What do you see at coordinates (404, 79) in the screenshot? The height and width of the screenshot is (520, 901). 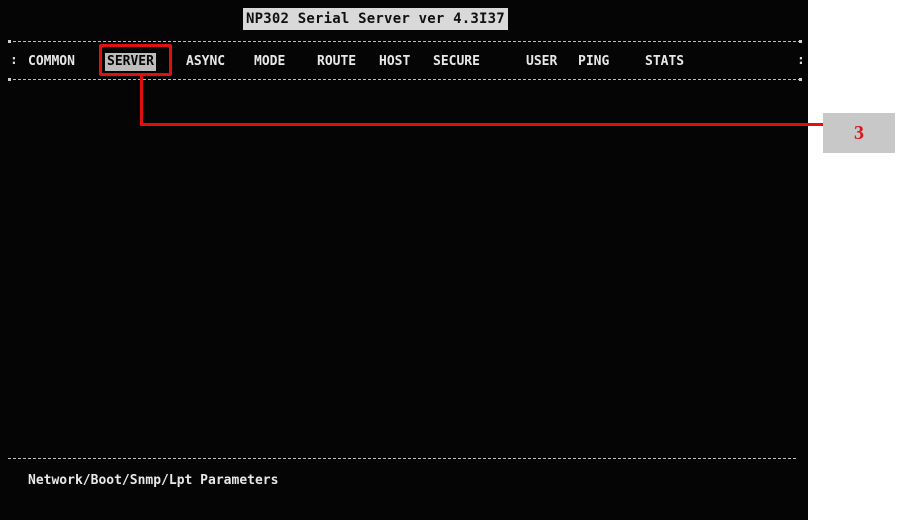 I see `menu-bottom-divider` at bounding box center [404, 79].